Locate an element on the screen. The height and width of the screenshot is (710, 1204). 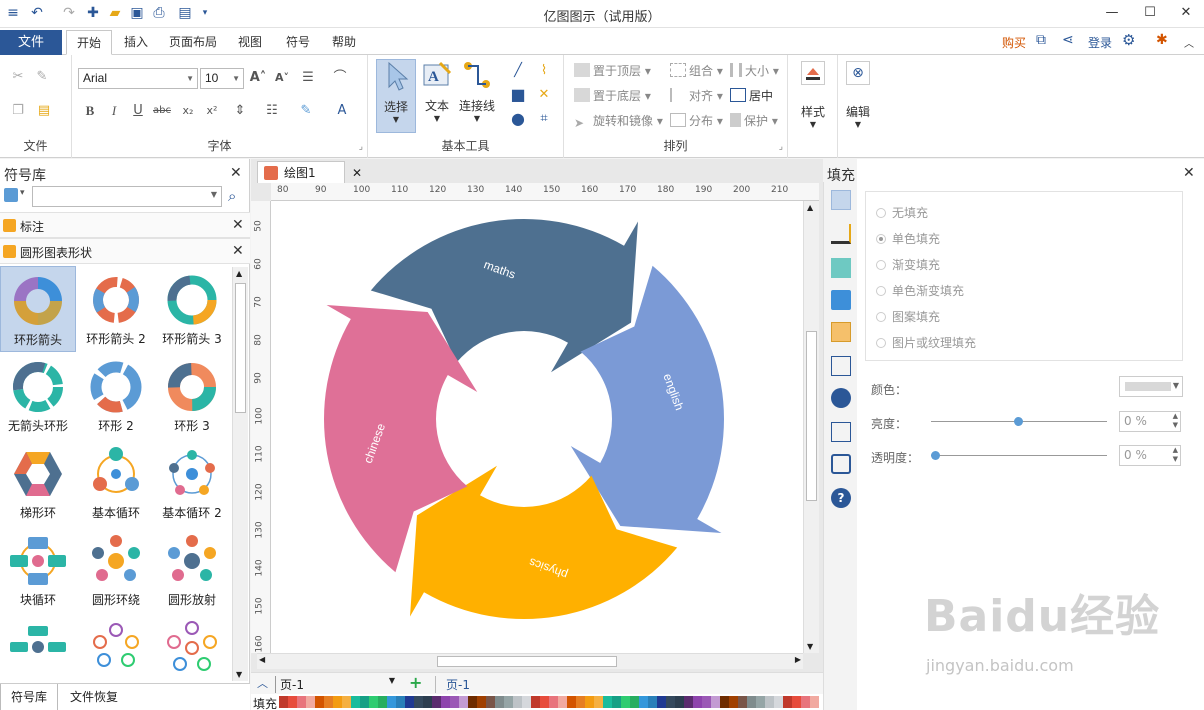
page-tab: 页-1 is located at coordinates (452, 684).